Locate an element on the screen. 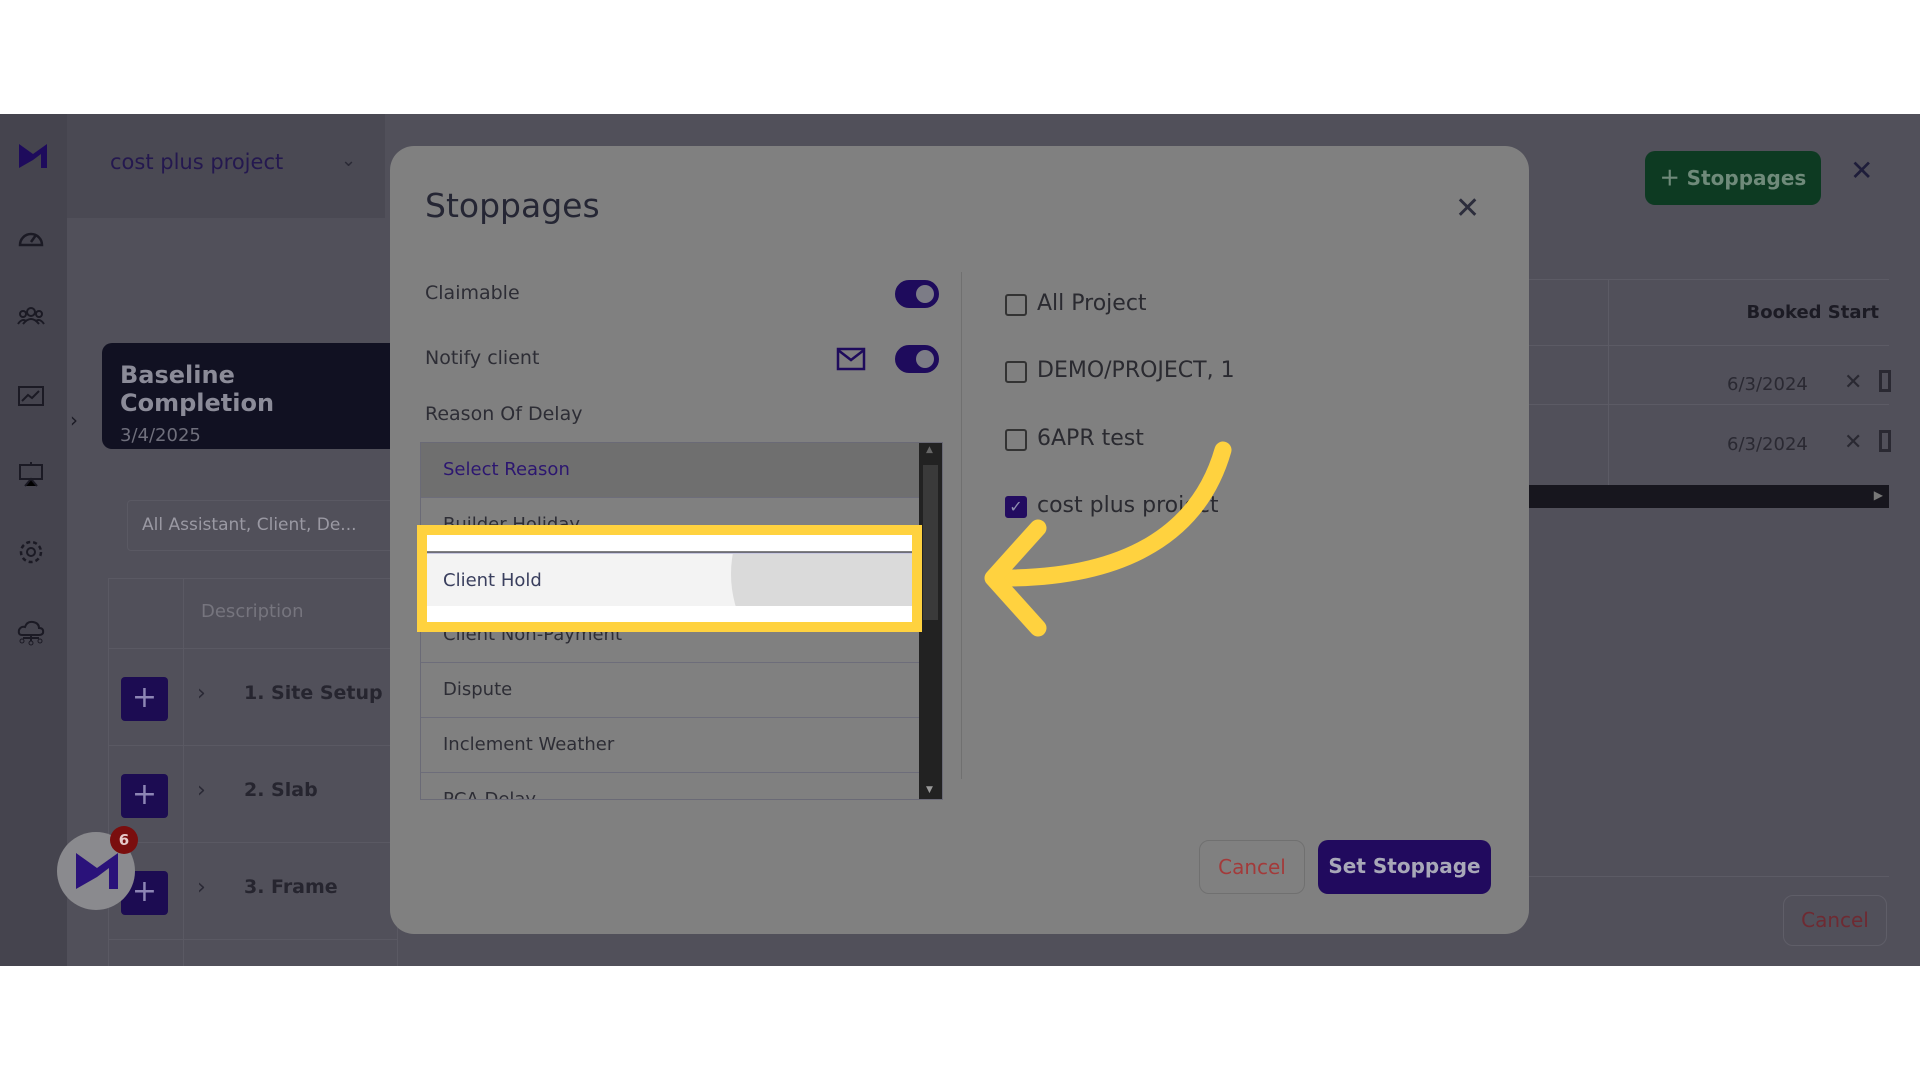 The width and height of the screenshot is (1920, 1080). set-stoppage-button: Set Stoppage is located at coordinates (1404, 867).